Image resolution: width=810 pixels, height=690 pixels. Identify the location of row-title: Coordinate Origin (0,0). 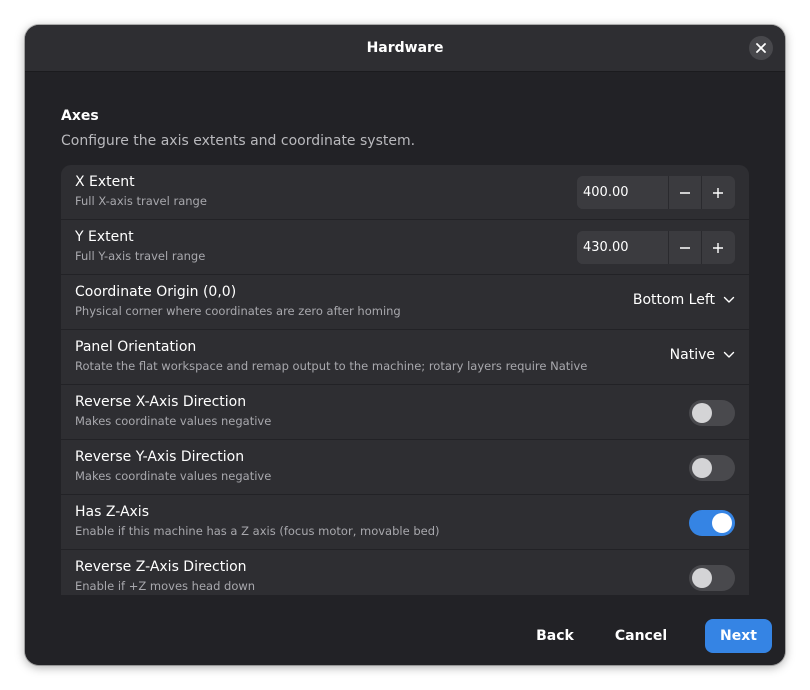
(156, 292).